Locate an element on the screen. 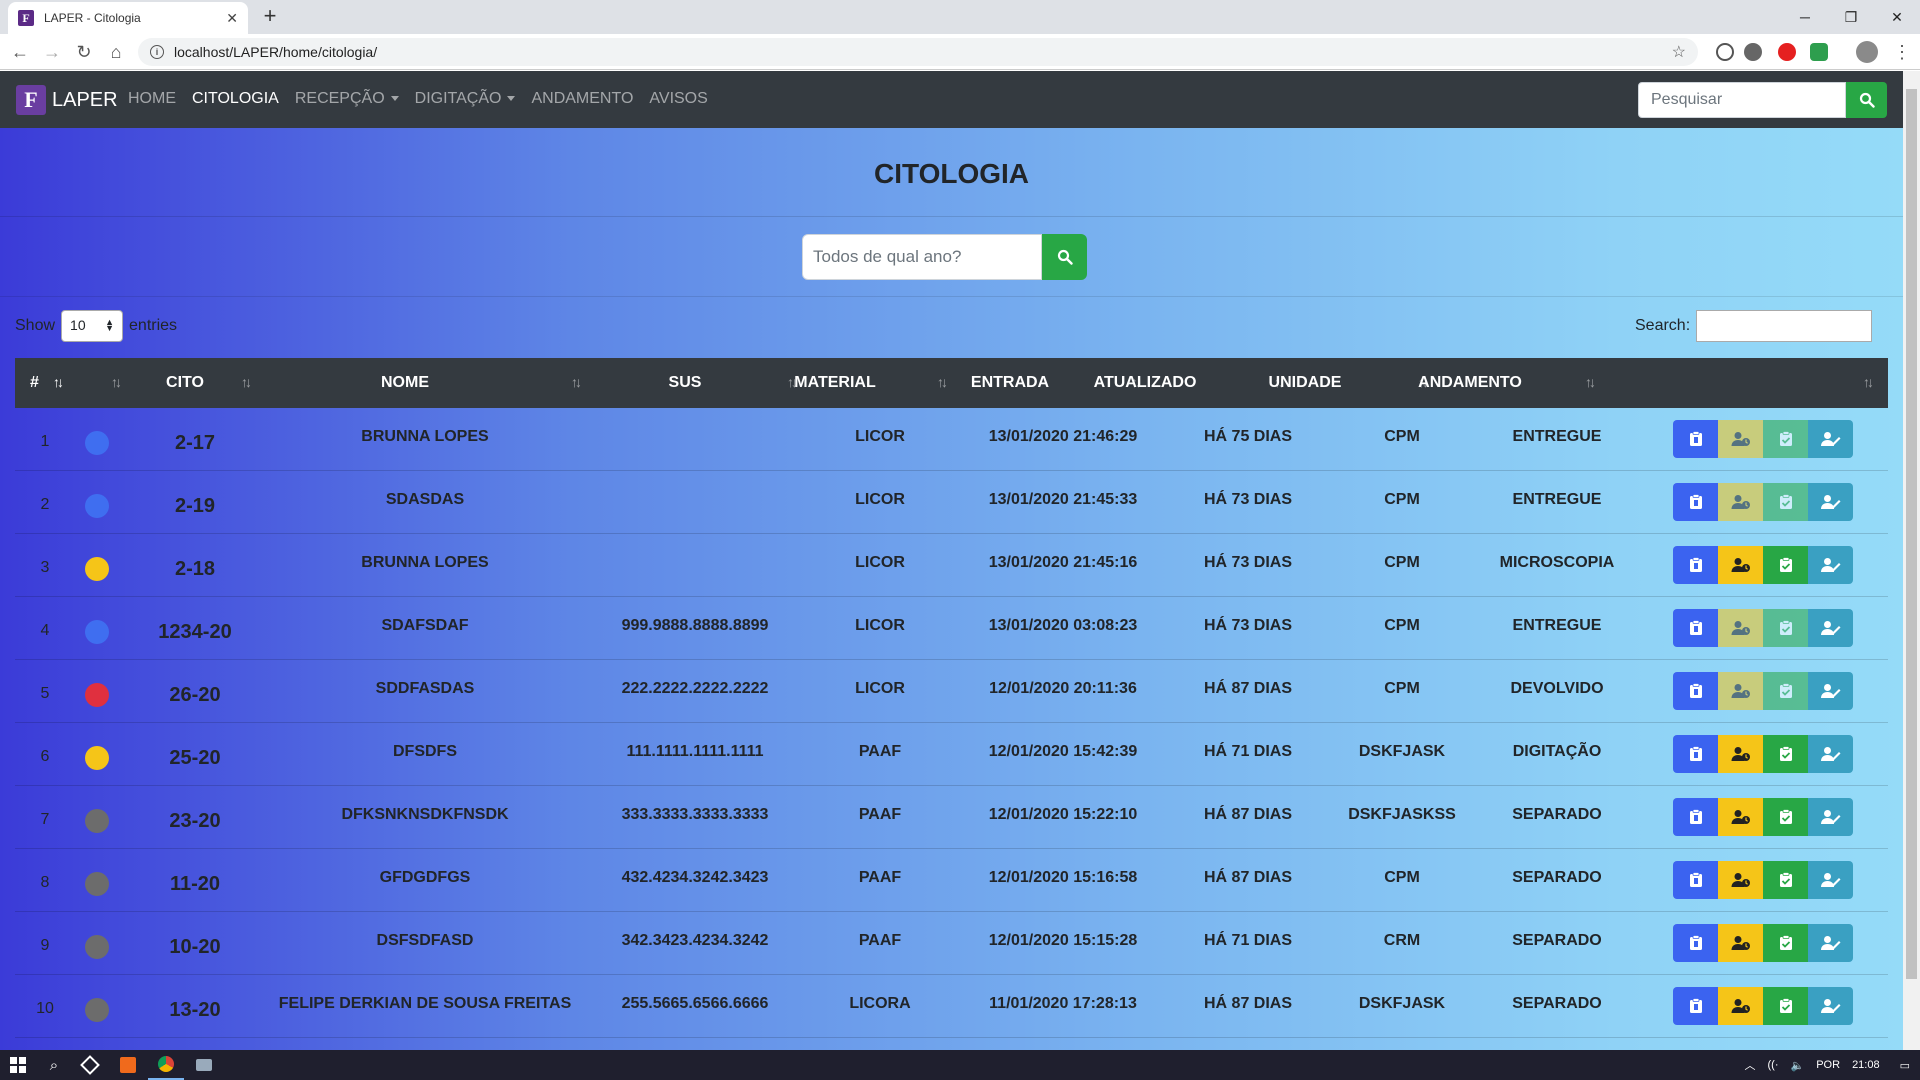 This screenshot has width=1920, height=1080. search-icon: ⌕ is located at coordinates (54, 1065).